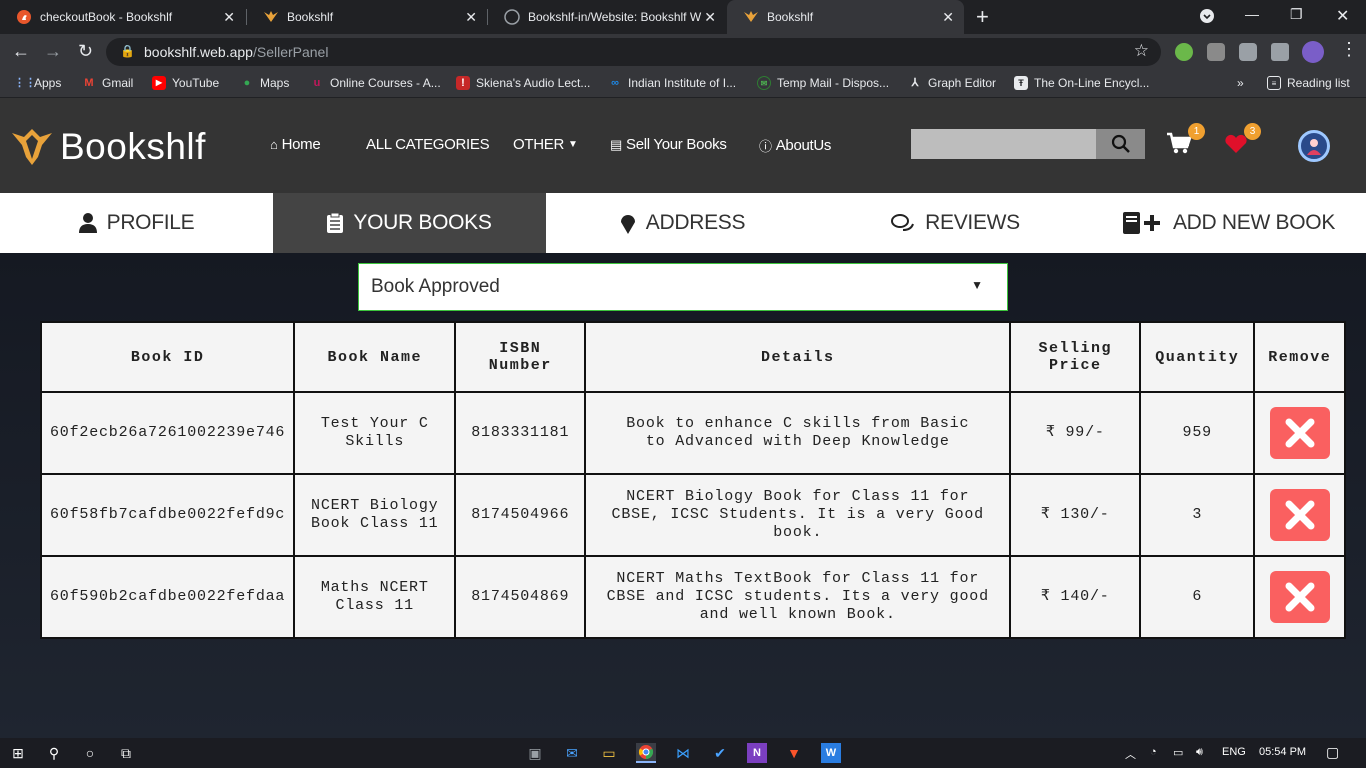 This screenshot has width=1366, height=768. What do you see at coordinates (794, 753) in the screenshot?
I see `brave-icon: ▼` at bounding box center [794, 753].